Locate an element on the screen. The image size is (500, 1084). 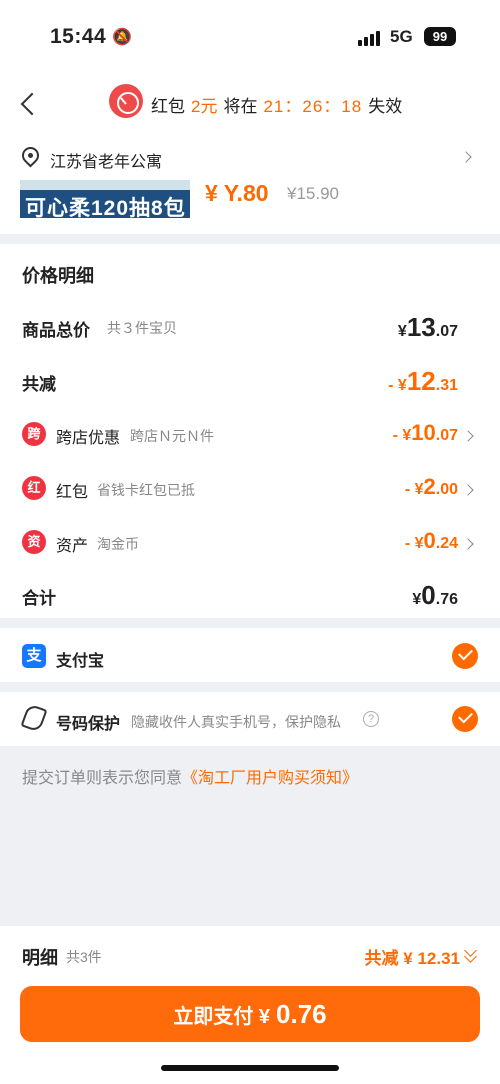
double-chevron-down-icon is located at coordinates (471, 954).